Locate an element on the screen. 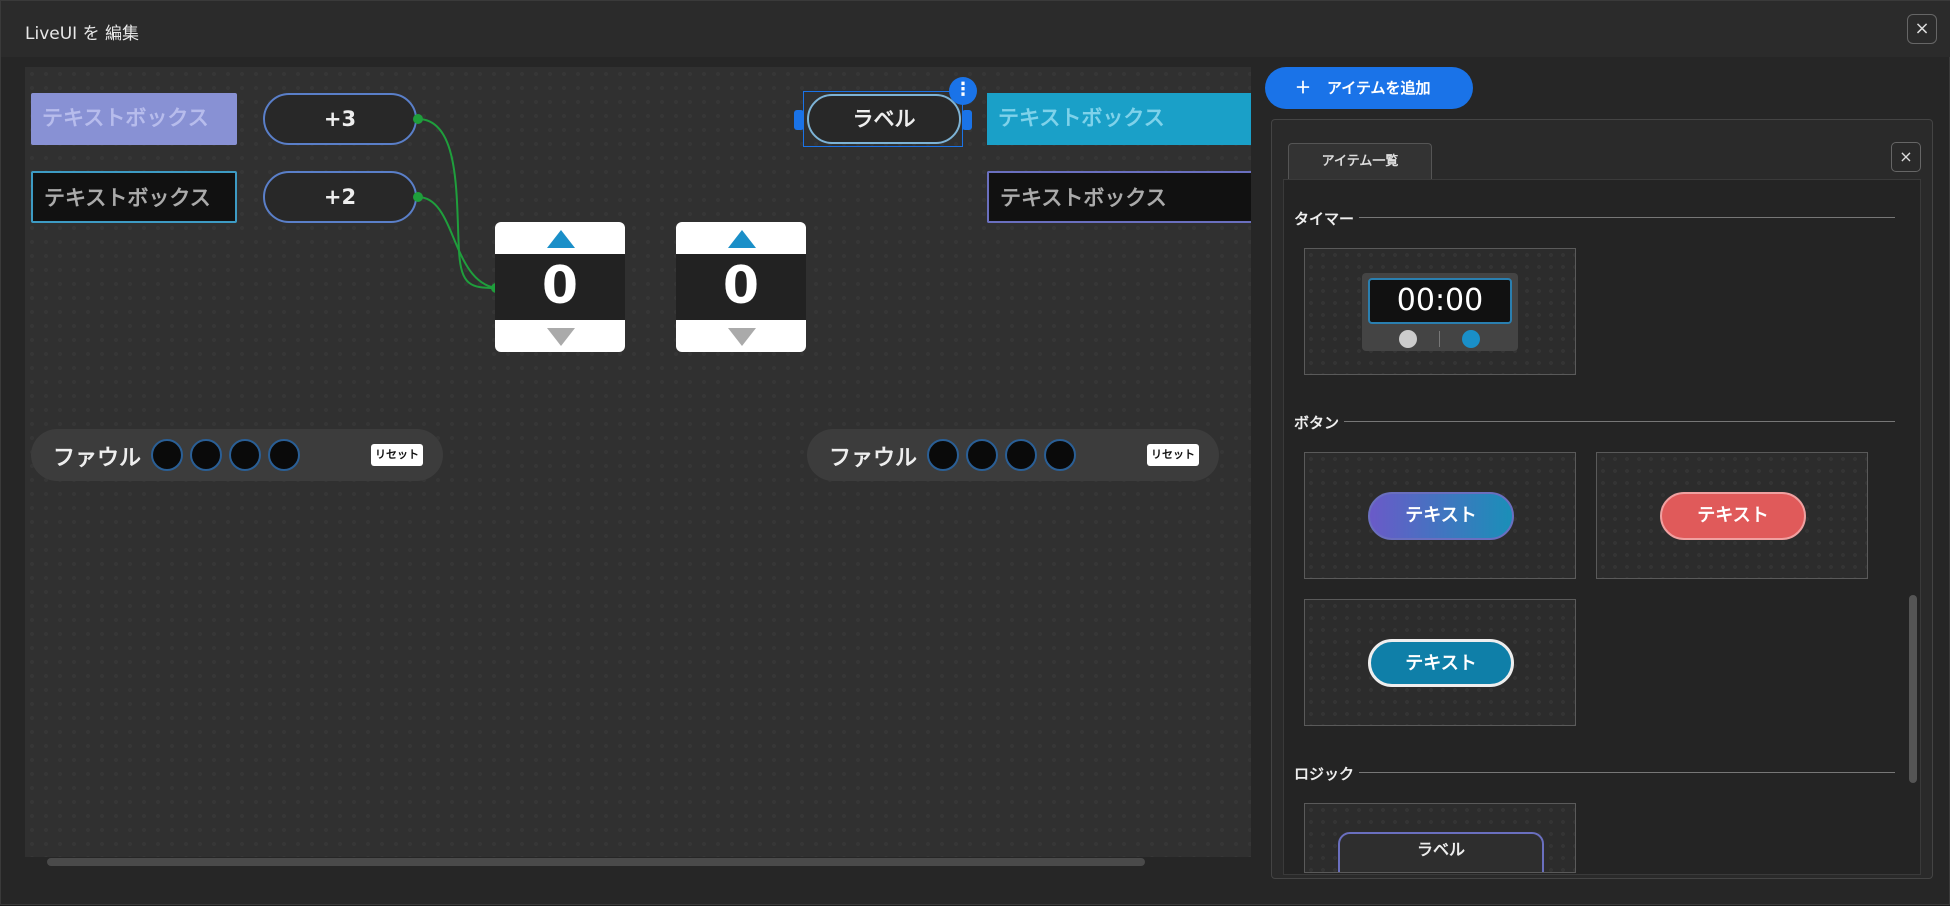 This screenshot has height=906, width=1950. reset-icon is located at coordinates (1408, 339).